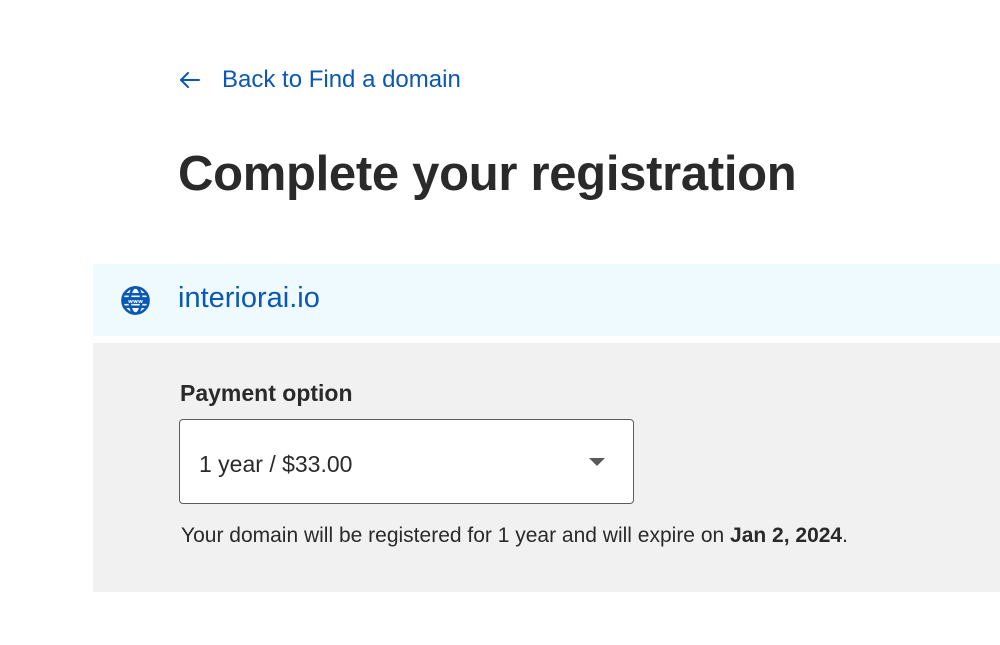 The width and height of the screenshot is (1000, 645). What do you see at coordinates (190, 80) in the screenshot?
I see `arrow-left-icon` at bounding box center [190, 80].